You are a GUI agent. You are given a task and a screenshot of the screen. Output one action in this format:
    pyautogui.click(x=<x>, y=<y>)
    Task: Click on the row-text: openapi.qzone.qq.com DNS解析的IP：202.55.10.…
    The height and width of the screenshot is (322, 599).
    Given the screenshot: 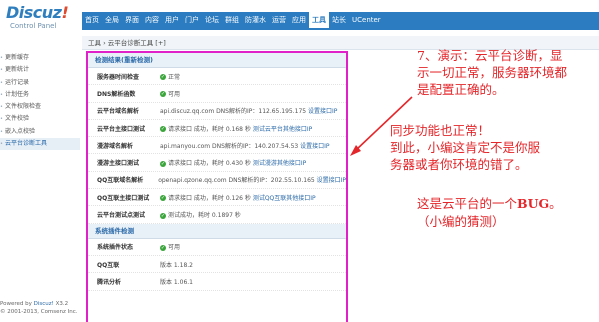 What is the action you would take?
    pyautogui.click(x=237, y=181)
    